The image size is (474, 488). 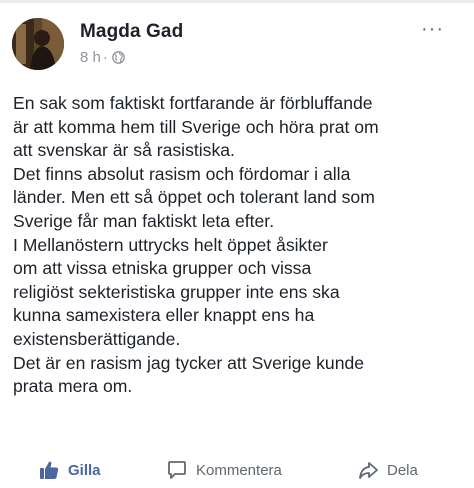 I want to click on share-label: Dela, so click(x=402, y=470).